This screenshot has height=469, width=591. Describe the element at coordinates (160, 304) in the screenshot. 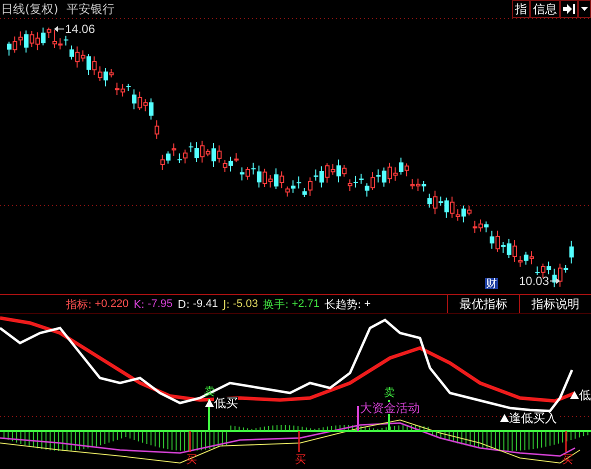

I see `indicator-value: -7.95` at that location.